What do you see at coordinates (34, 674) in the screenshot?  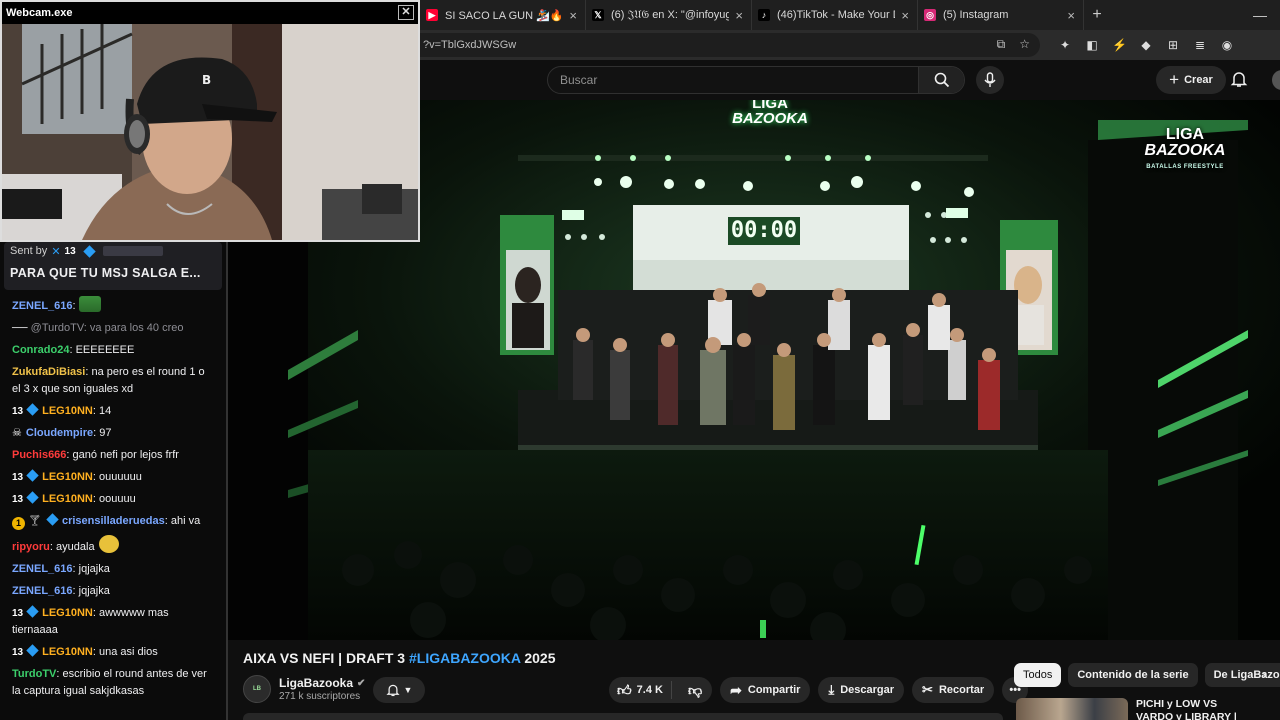 I see `chat-username: TurdoTV` at bounding box center [34, 674].